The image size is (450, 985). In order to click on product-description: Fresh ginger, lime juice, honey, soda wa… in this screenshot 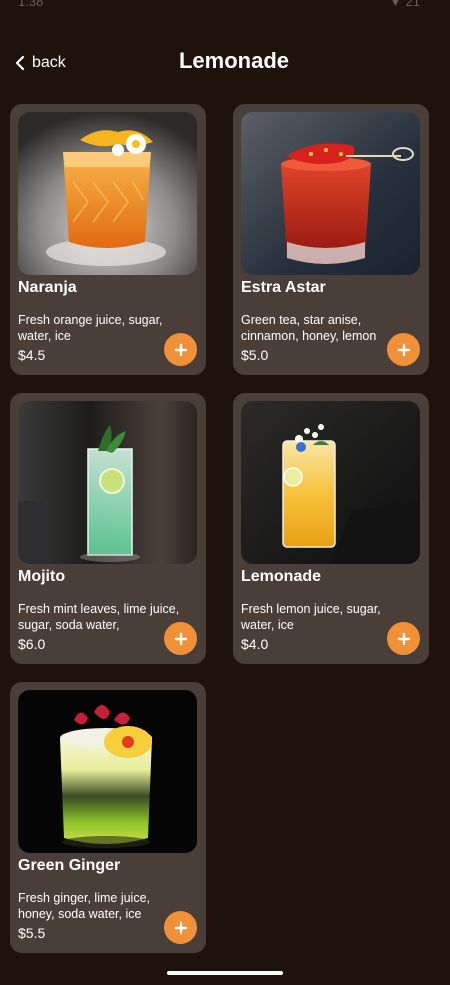, I will do `click(84, 906)`.